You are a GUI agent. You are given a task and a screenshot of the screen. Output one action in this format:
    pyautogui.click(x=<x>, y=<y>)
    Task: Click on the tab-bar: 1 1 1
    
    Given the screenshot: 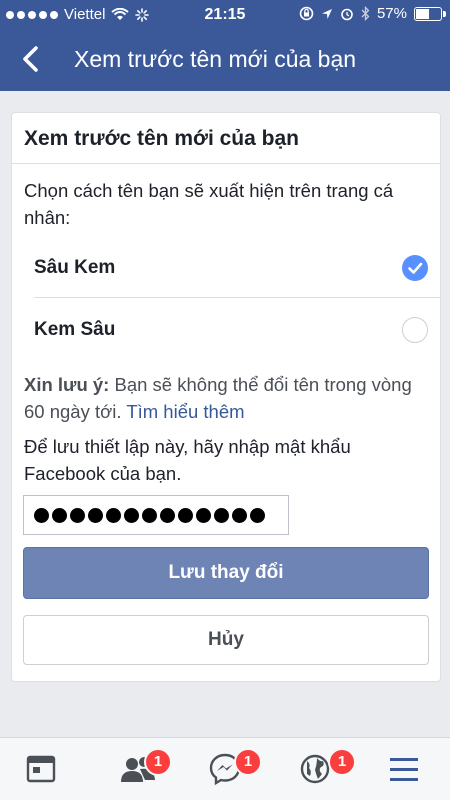 What is the action you would take?
    pyautogui.click(x=225, y=768)
    